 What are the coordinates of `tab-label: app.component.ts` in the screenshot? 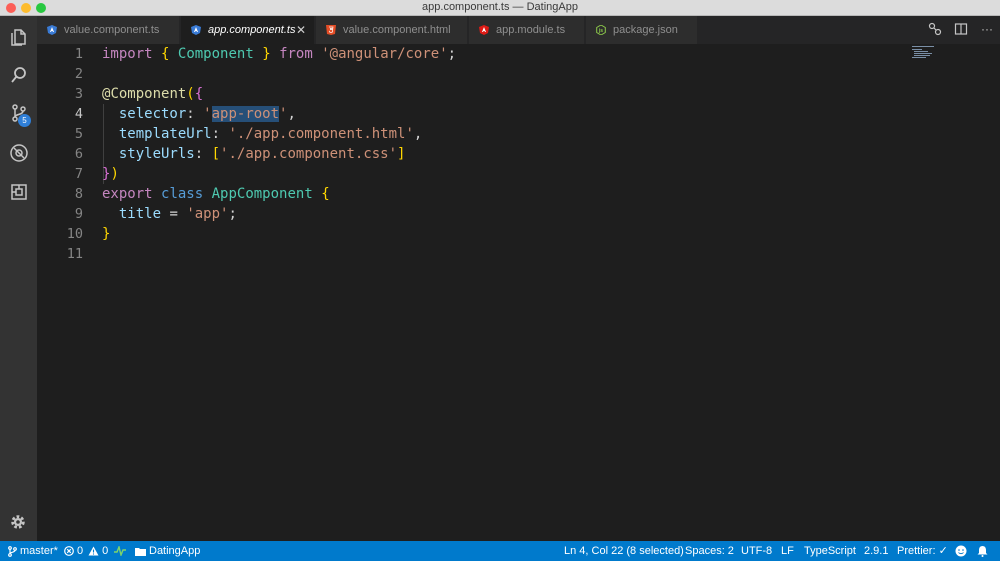 It's located at (252, 30).